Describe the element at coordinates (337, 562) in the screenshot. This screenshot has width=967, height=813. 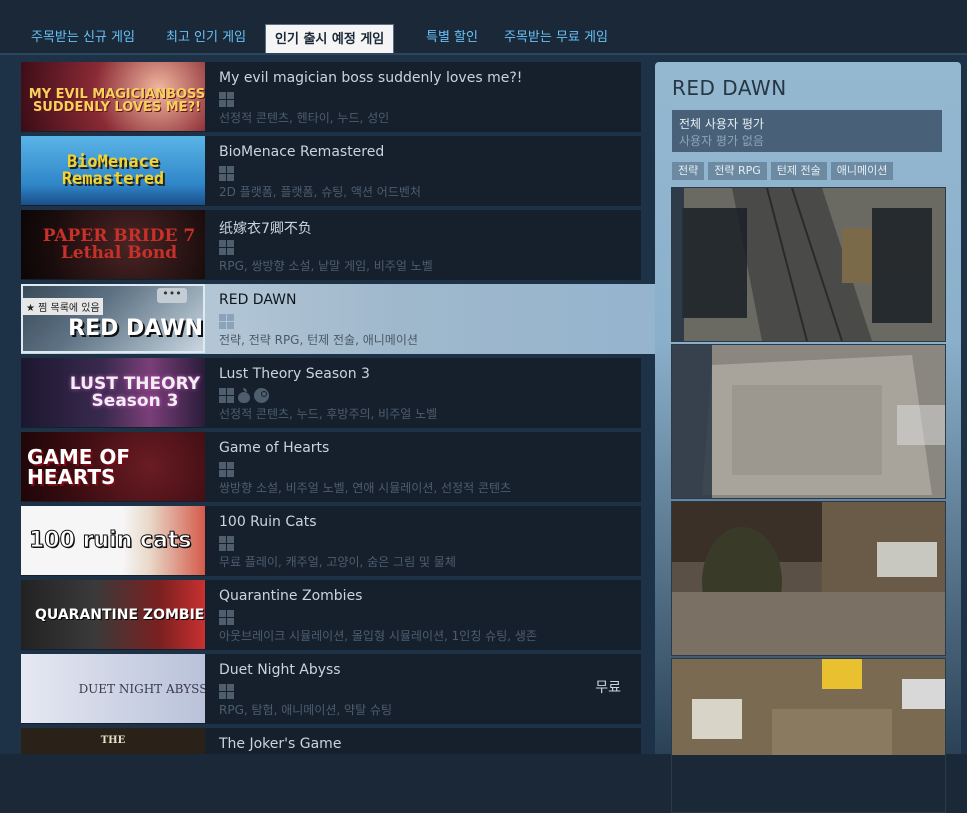
I see `game-tags: 무료 플레이, 캐주얼, 고양이, 숨은 그림 및 물체` at that location.